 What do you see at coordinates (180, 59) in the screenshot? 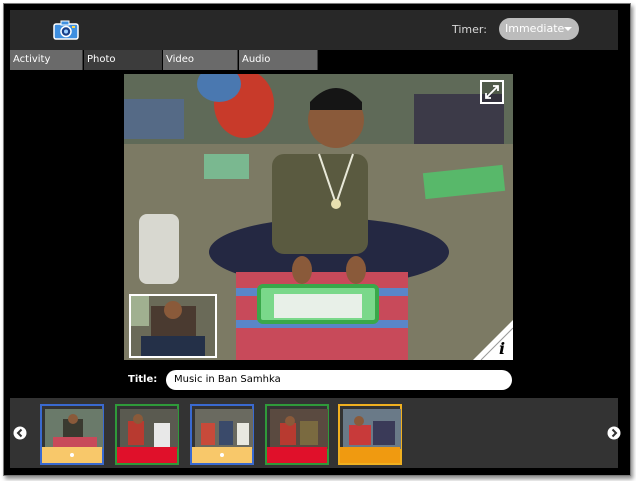
I see `tab-video-label: Video` at bounding box center [180, 59].